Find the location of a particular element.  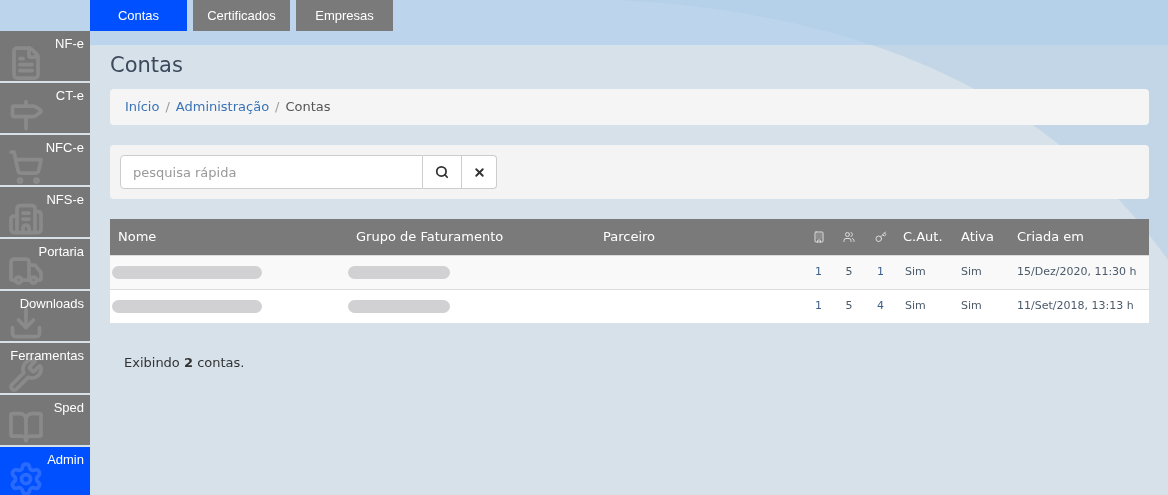

top-tab: Contas is located at coordinates (138, 15).